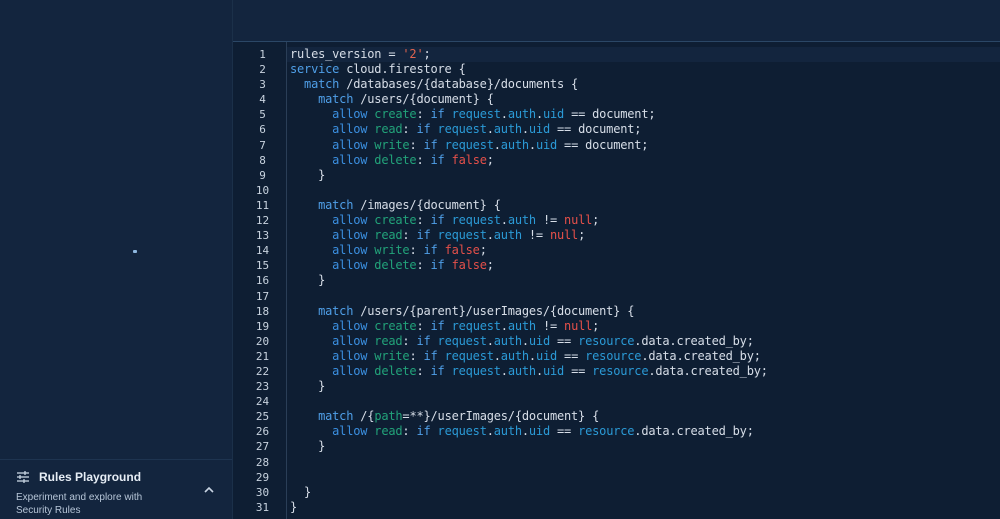  I want to click on code-line: match /{path=**}/userImages/{document} {, so click(643, 416).